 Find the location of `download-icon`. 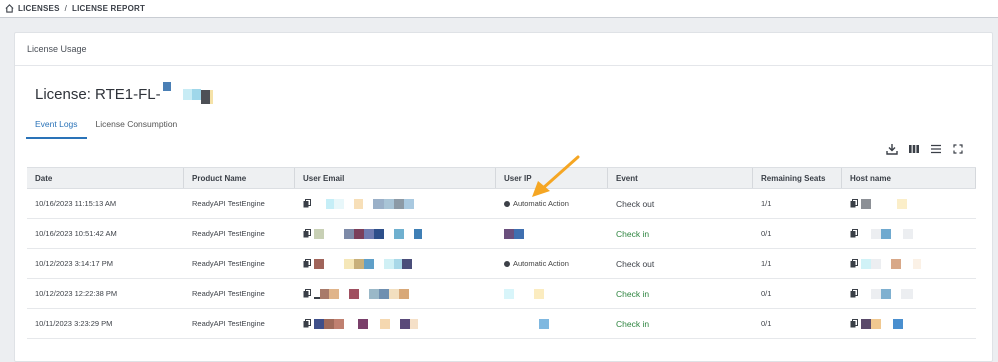

download-icon is located at coordinates (892, 149).